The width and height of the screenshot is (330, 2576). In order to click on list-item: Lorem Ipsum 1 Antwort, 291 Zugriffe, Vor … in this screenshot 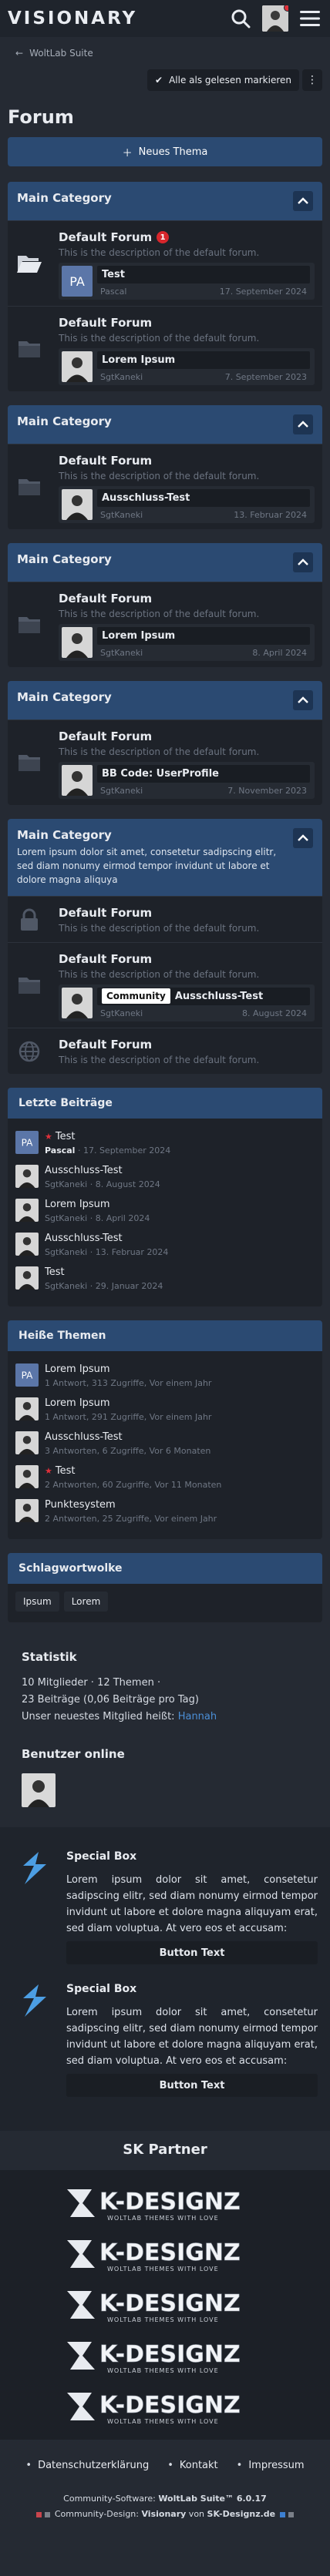, I will do `click(165, 1410)`.